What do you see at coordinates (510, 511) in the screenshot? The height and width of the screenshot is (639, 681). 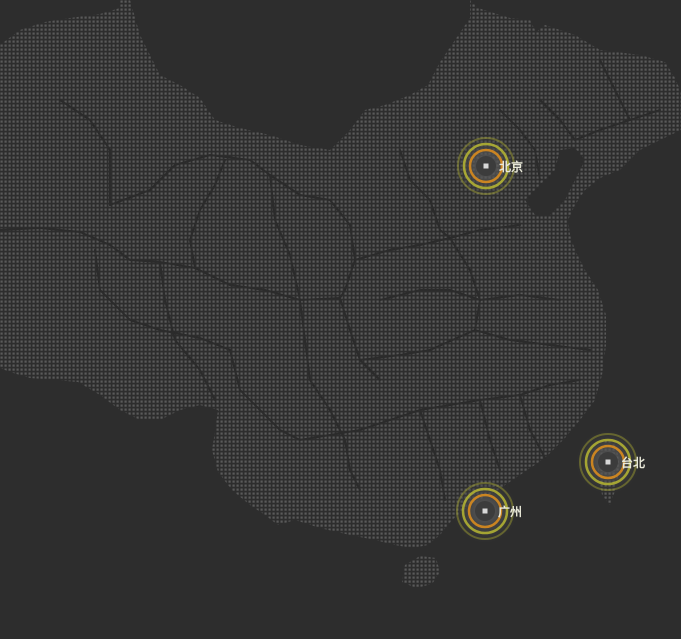 I see `city-label-guangzhou: 广州` at bounding box center [510, 511].